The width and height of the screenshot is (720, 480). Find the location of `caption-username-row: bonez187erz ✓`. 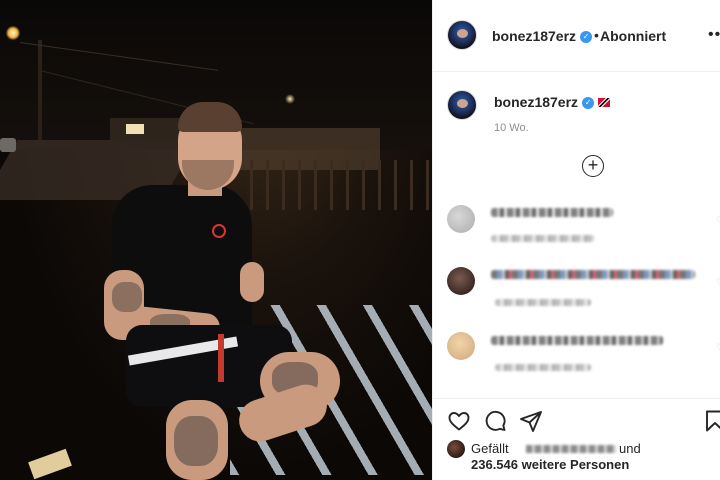

caption-username-row: bonez187erz ✓ is located at coordinates (552, 103).